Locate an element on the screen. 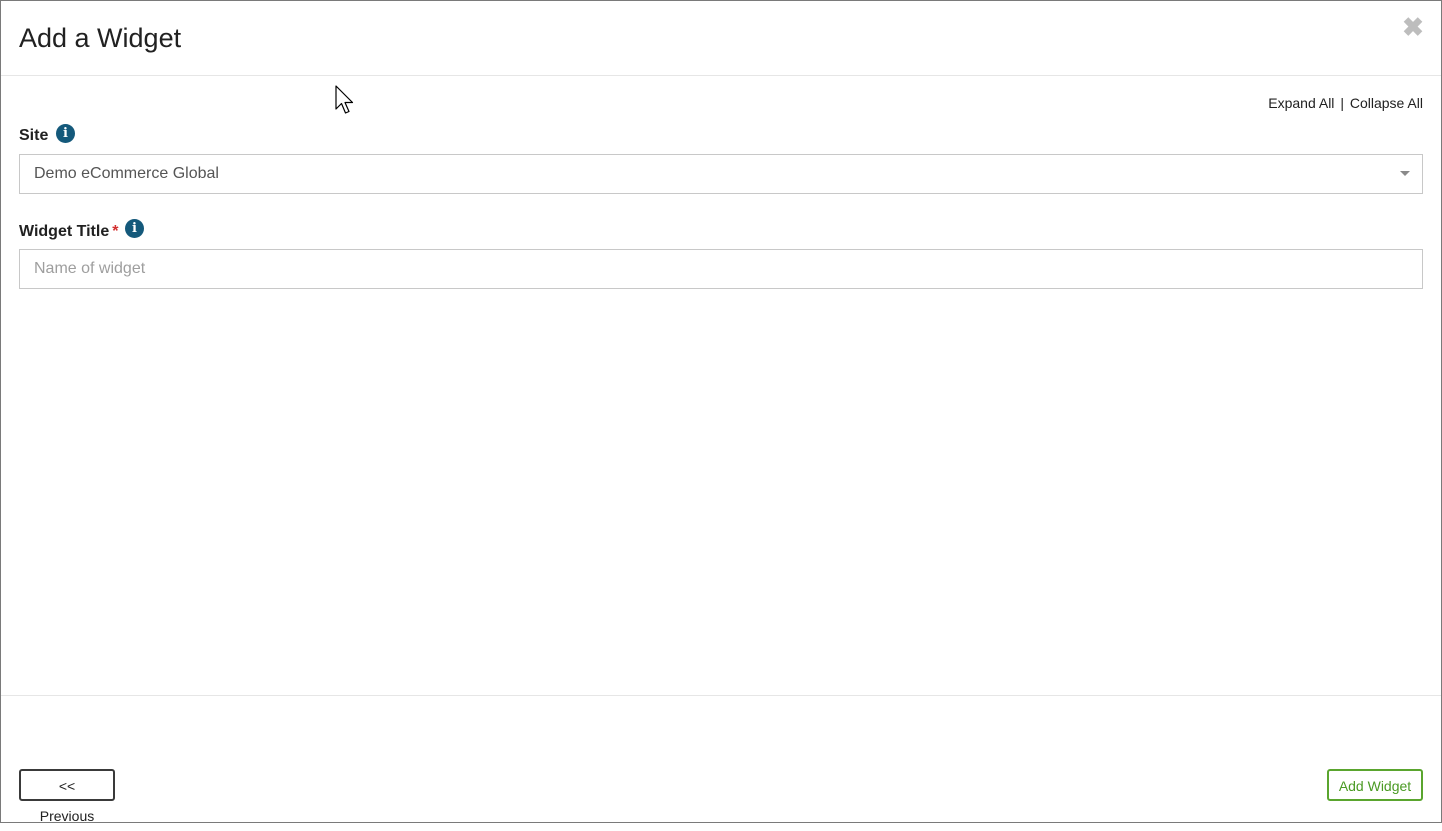  widget-title-input is located at coordinates (721, 269).